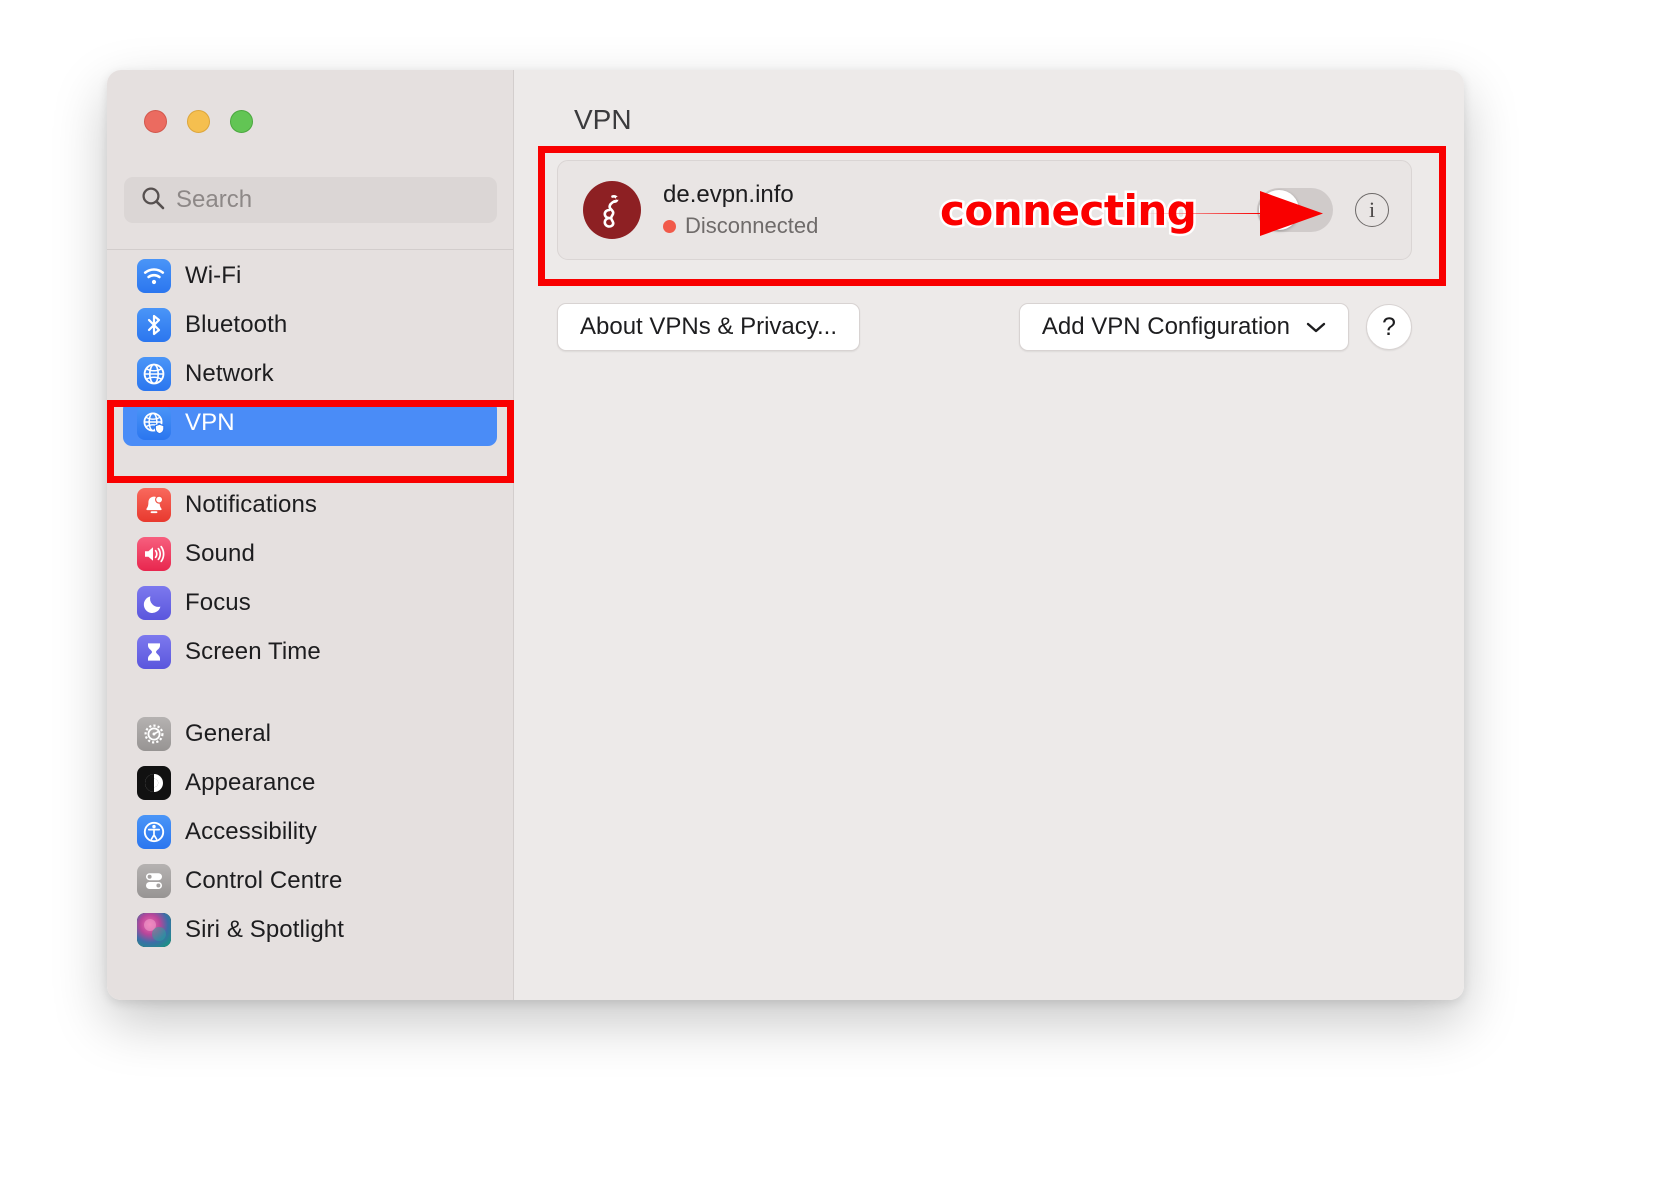 The width and height of the screenshot is (1654, 1202). Describe the element at coordinates (154, 783) in the screenshot. I see `appearance-icon` at that location.